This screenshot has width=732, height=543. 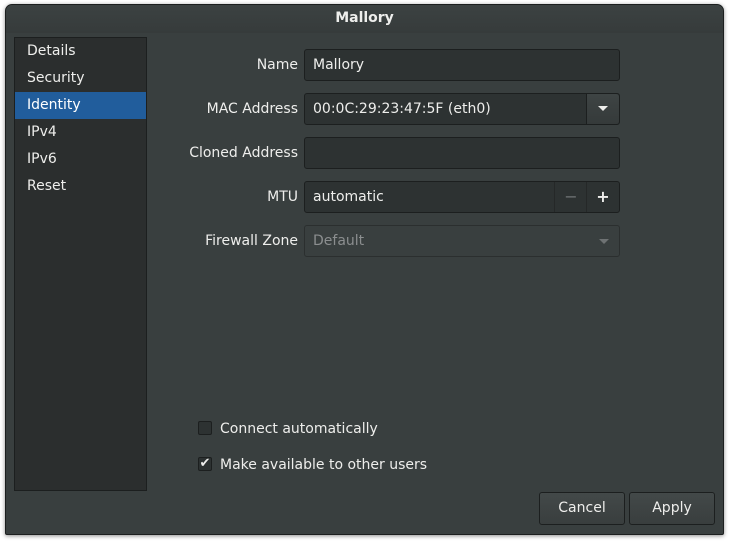 What do you see at coordinates (205, 428) in the screenshot?
I see `connect-automatically-checkbox` at bounding box center [205, 428].